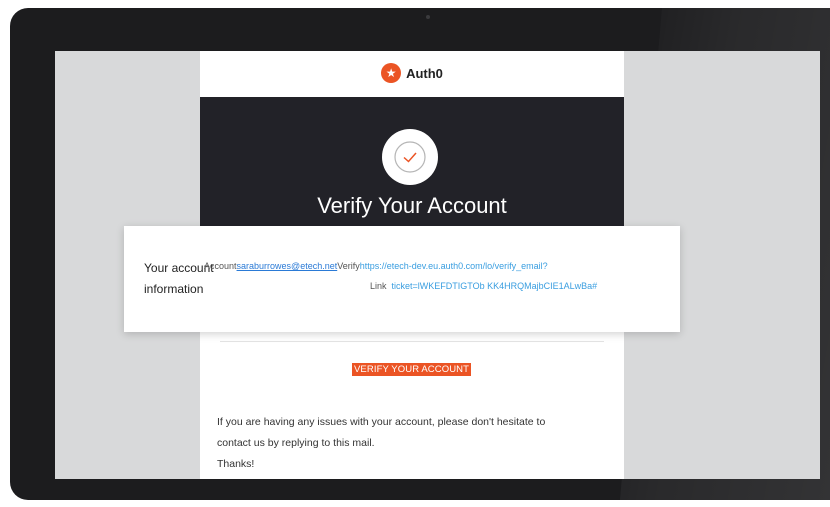 This screenshot has height=507, width=830. Describe the element at coordinates (348, 266) in the screenshot. I see `verify-label: Verify` at that location.